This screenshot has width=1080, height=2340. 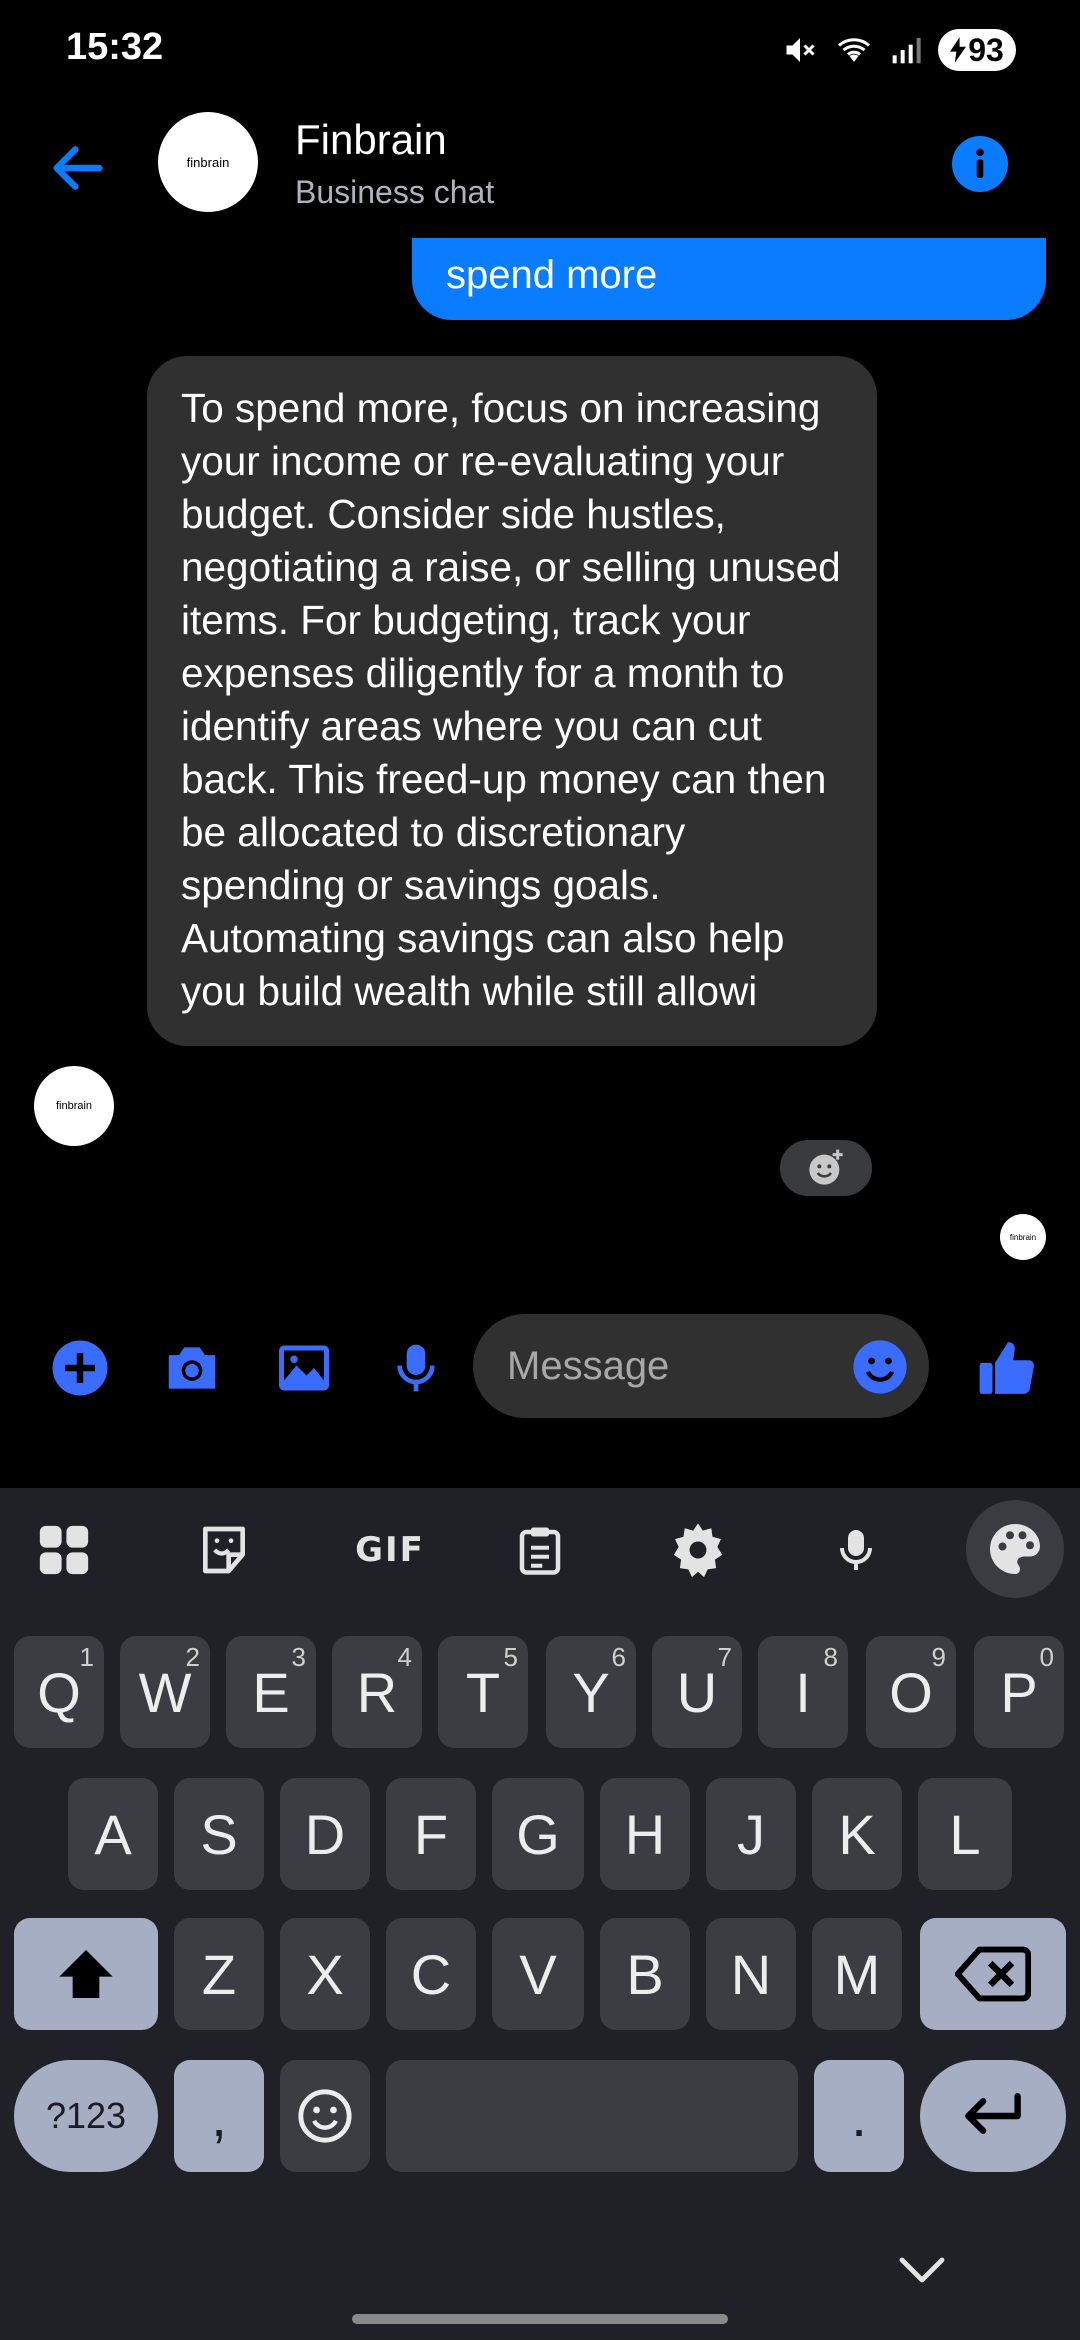 I want to click on key-hint: 2, so click(x=192, y=1657).